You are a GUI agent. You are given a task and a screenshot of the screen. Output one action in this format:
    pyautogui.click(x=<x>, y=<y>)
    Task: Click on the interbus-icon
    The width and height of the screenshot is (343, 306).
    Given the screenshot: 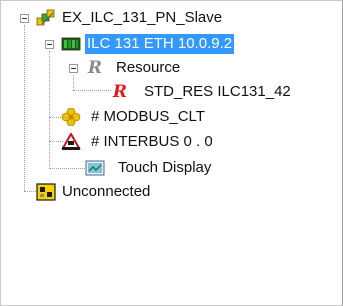 What is the action you would take?
    pyautogui.click(x=71, y=141)
    